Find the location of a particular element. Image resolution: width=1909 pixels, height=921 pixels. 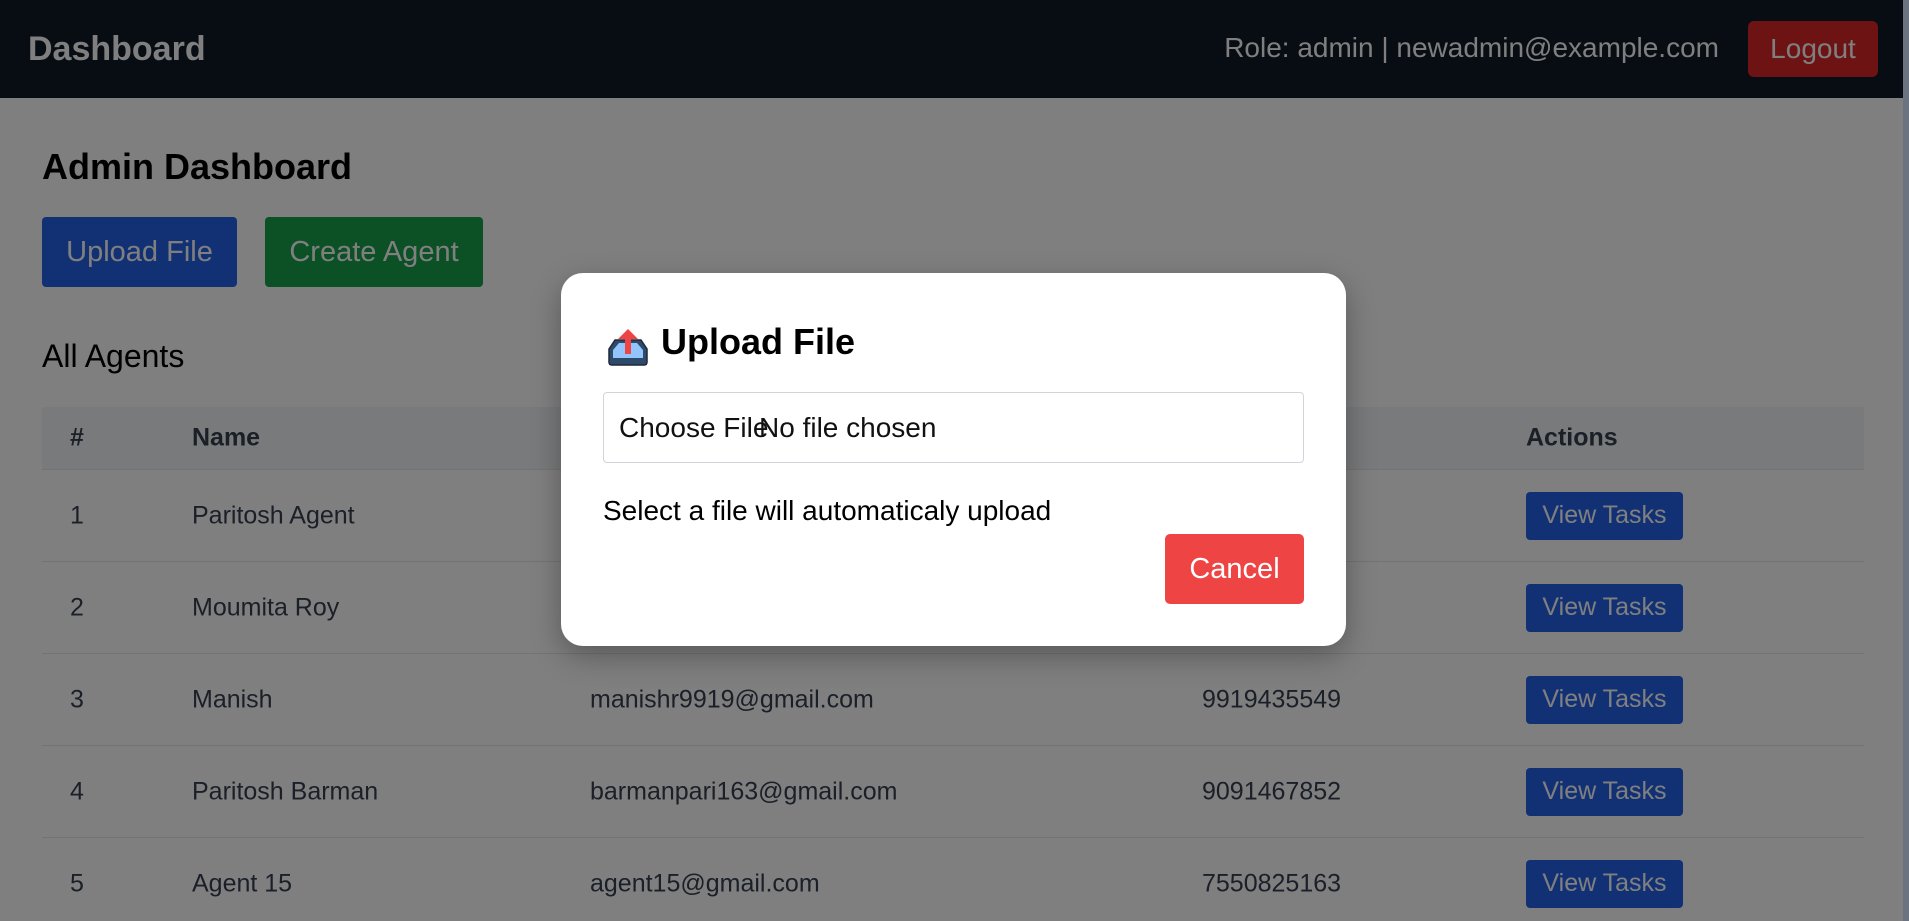

scrollbar is located at coordinates (1906, 460).